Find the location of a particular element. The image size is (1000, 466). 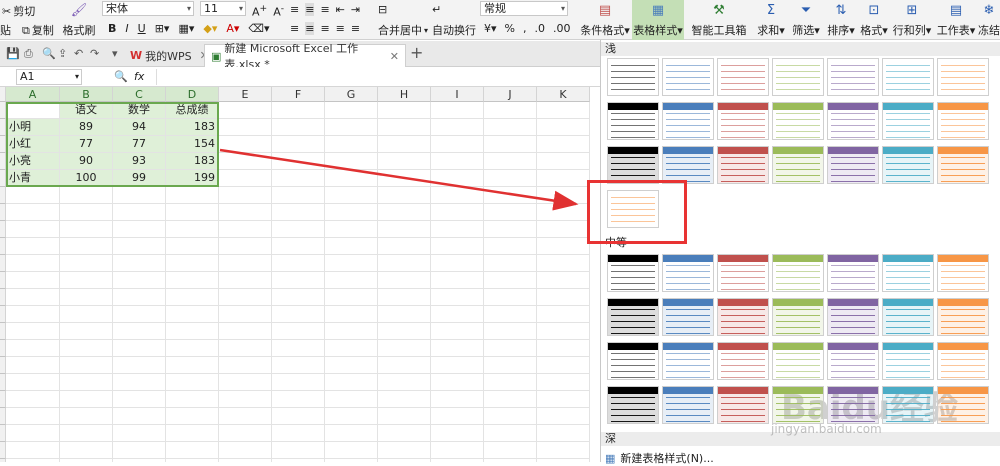

font-shrink-icon: A- is located at coordinates (278, 11).